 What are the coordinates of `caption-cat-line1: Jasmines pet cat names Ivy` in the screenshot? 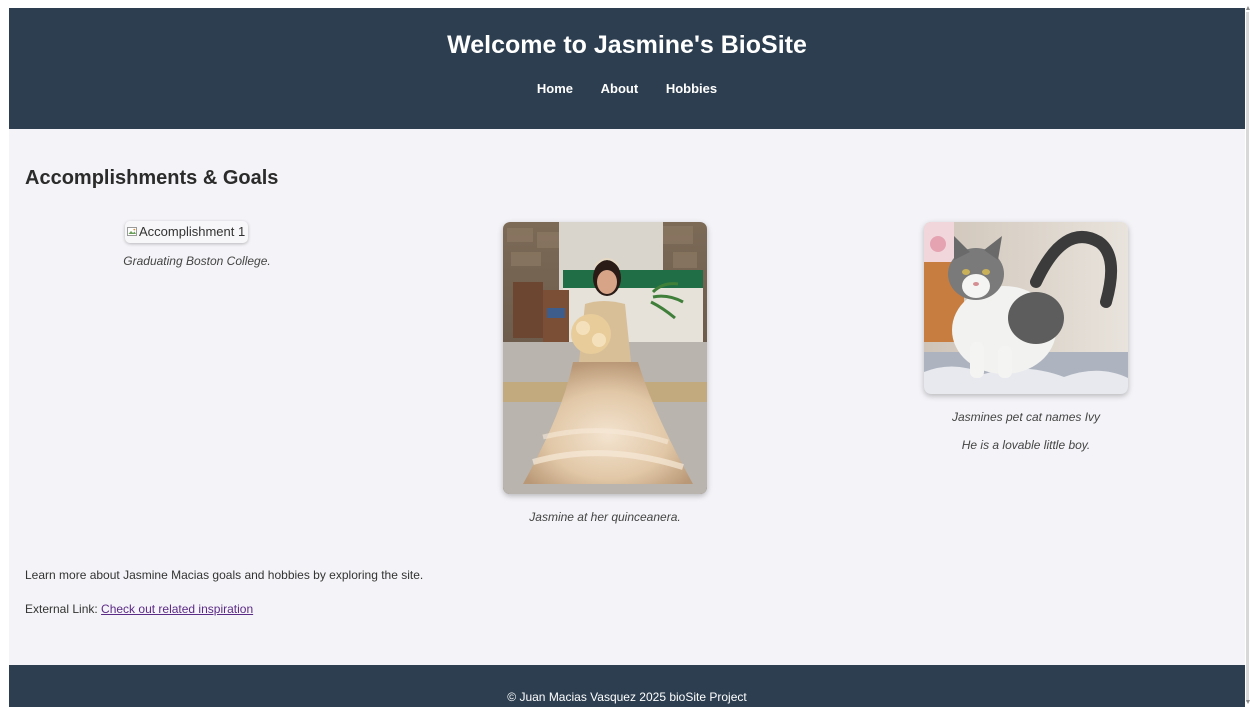 It's located at (1026, 417).